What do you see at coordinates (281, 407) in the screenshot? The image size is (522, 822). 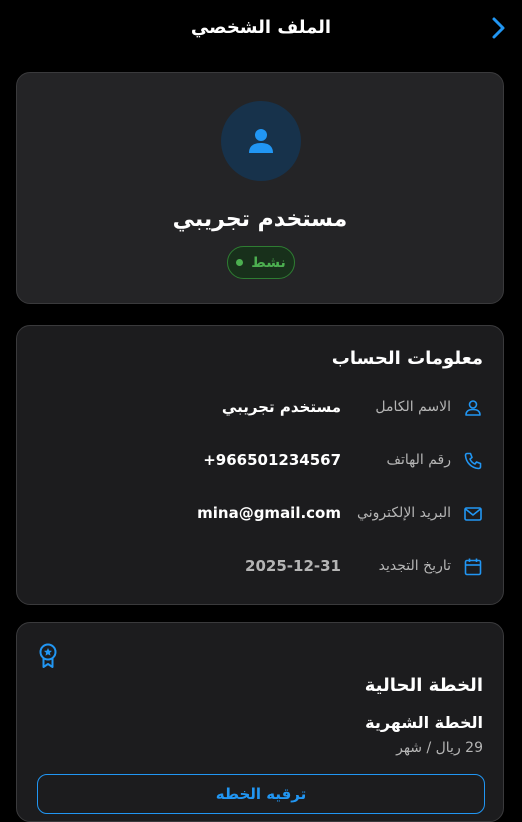 I see `info-value: مستخدم تجريبي` at bounding box center [281, 407].